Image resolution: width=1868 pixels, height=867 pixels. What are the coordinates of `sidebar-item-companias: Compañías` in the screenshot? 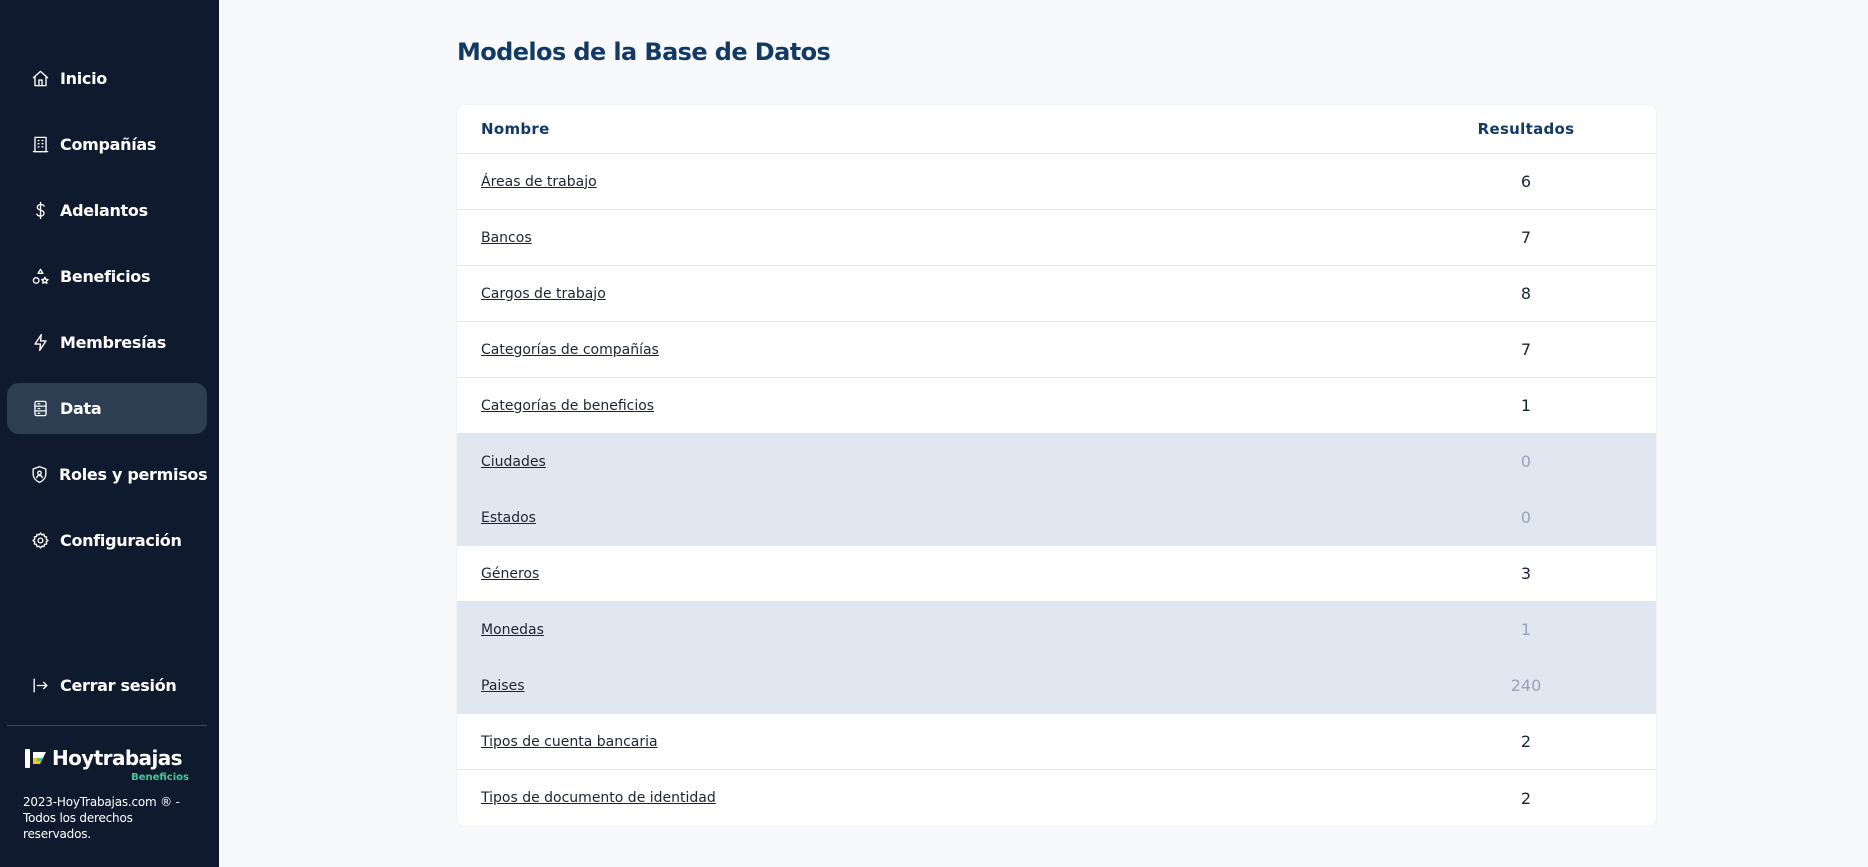 It's located at (107, 144).